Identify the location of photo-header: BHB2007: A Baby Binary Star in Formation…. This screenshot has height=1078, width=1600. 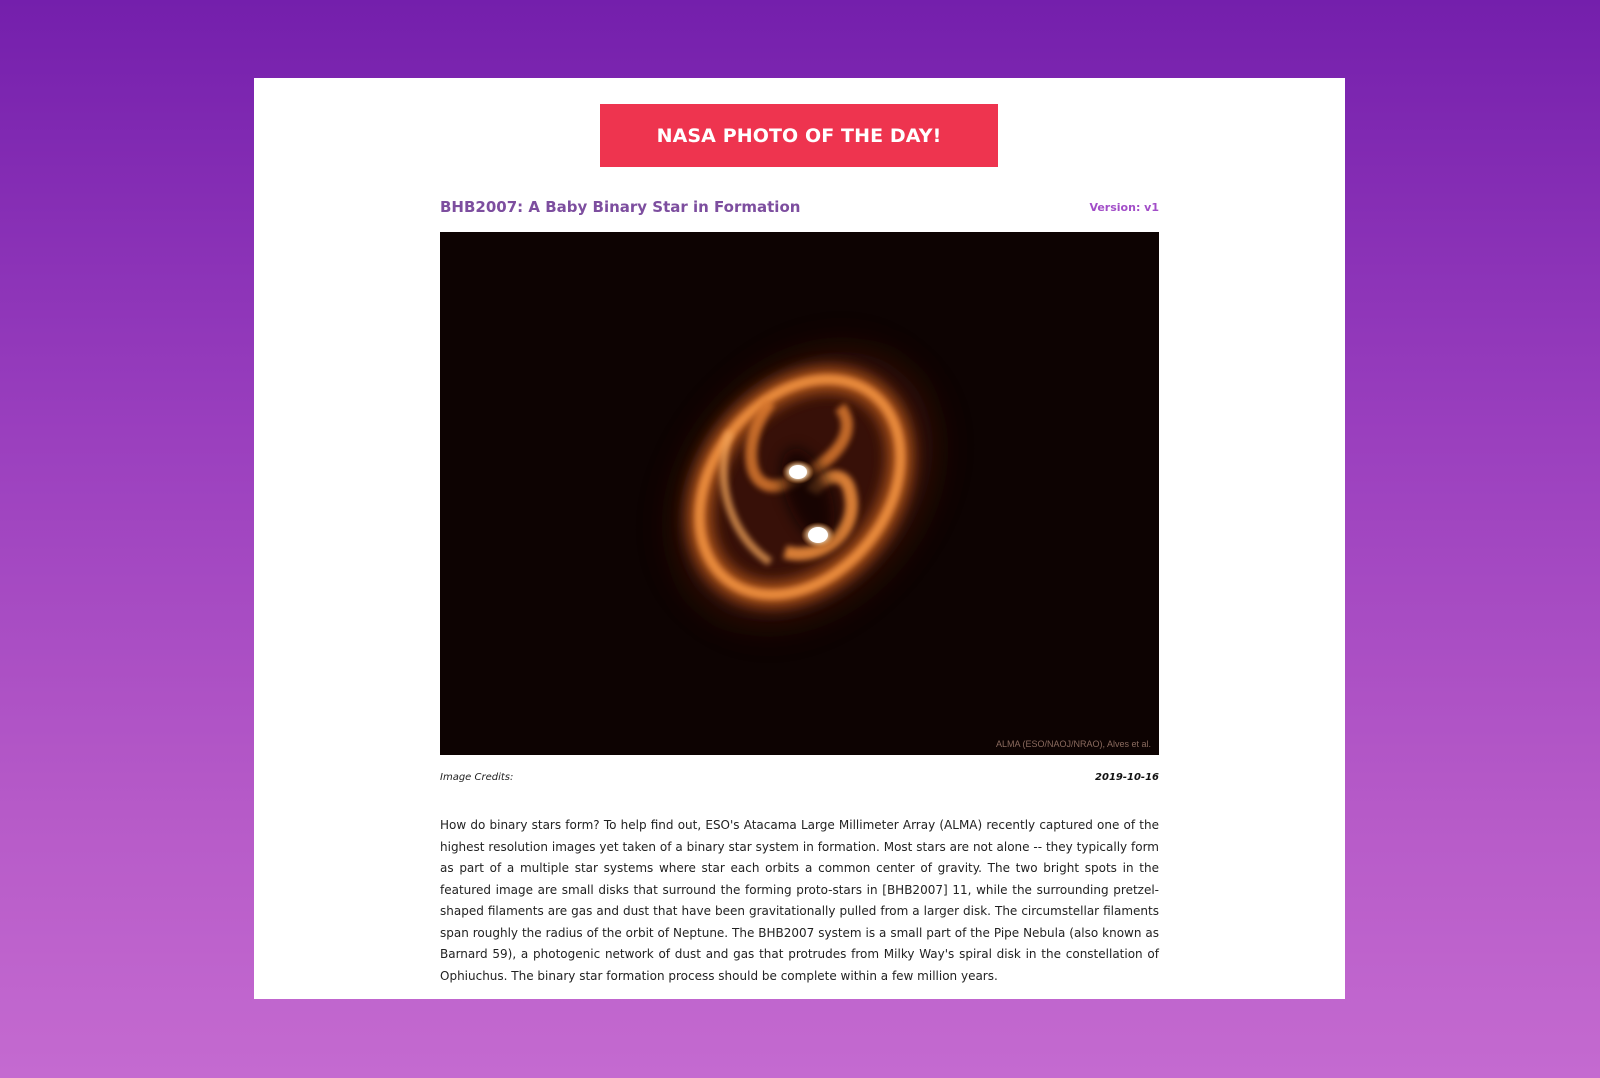
(799, 207).